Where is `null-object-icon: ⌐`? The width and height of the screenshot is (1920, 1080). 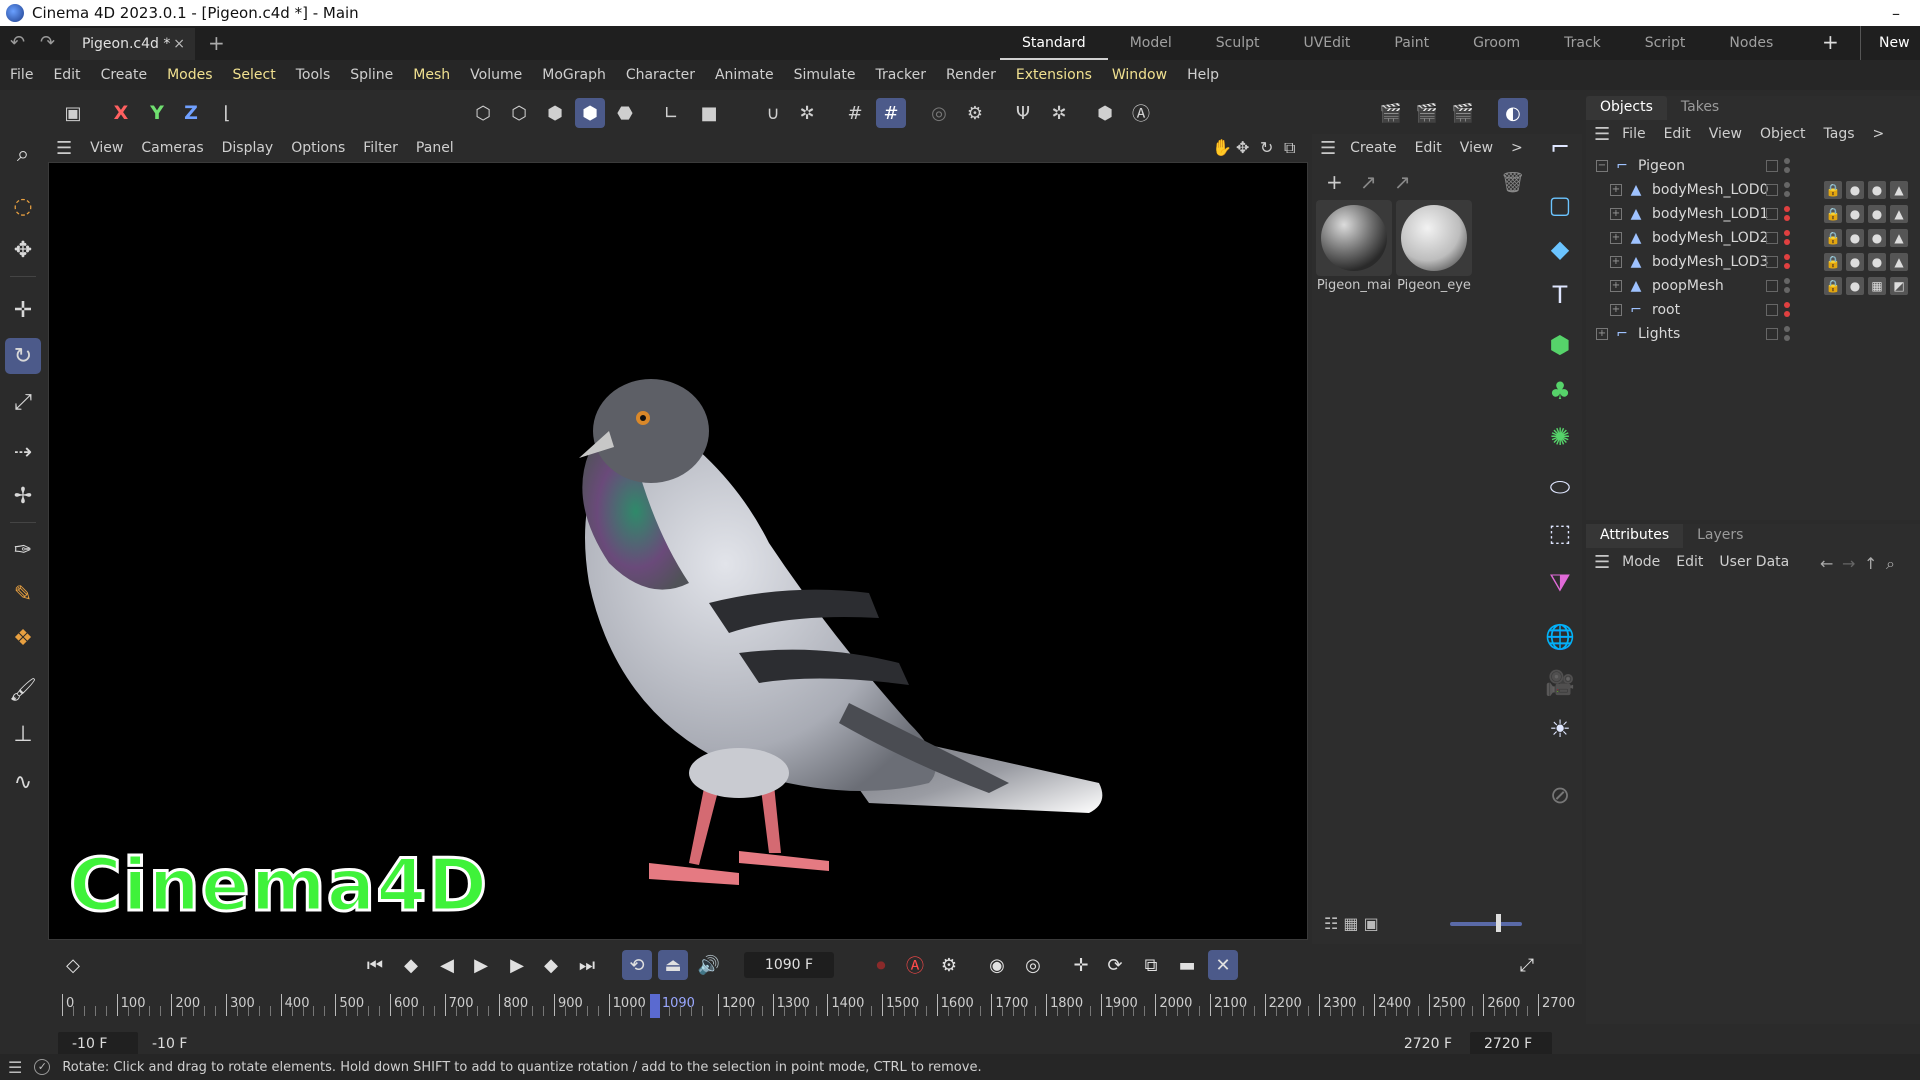 null-object-icon: ⌐ is located at coordinates (1560, 147).